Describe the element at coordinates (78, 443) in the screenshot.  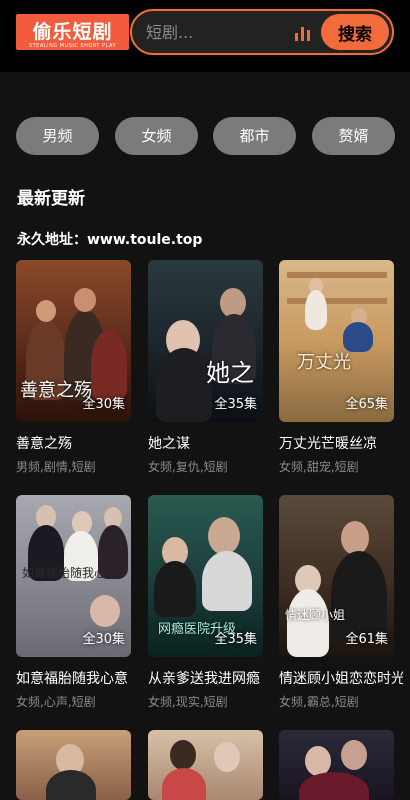
I see `drama-title: 善意之殇` at that location.